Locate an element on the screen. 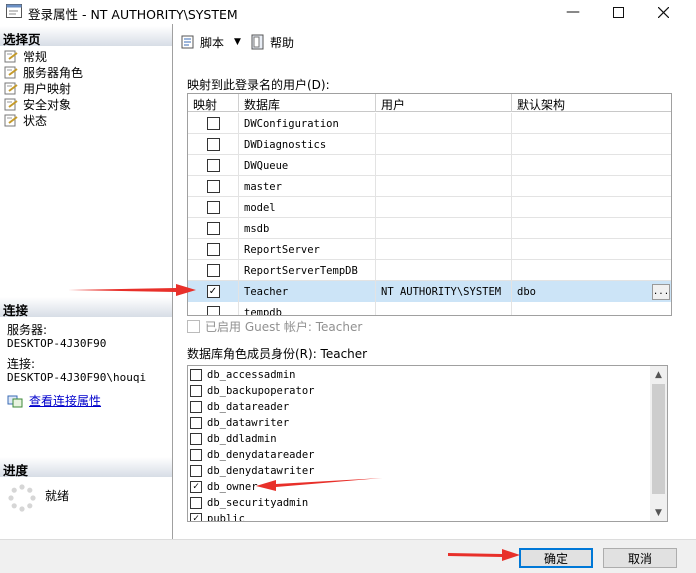  list-item: db_datareader is located at coordinates (239, 407).